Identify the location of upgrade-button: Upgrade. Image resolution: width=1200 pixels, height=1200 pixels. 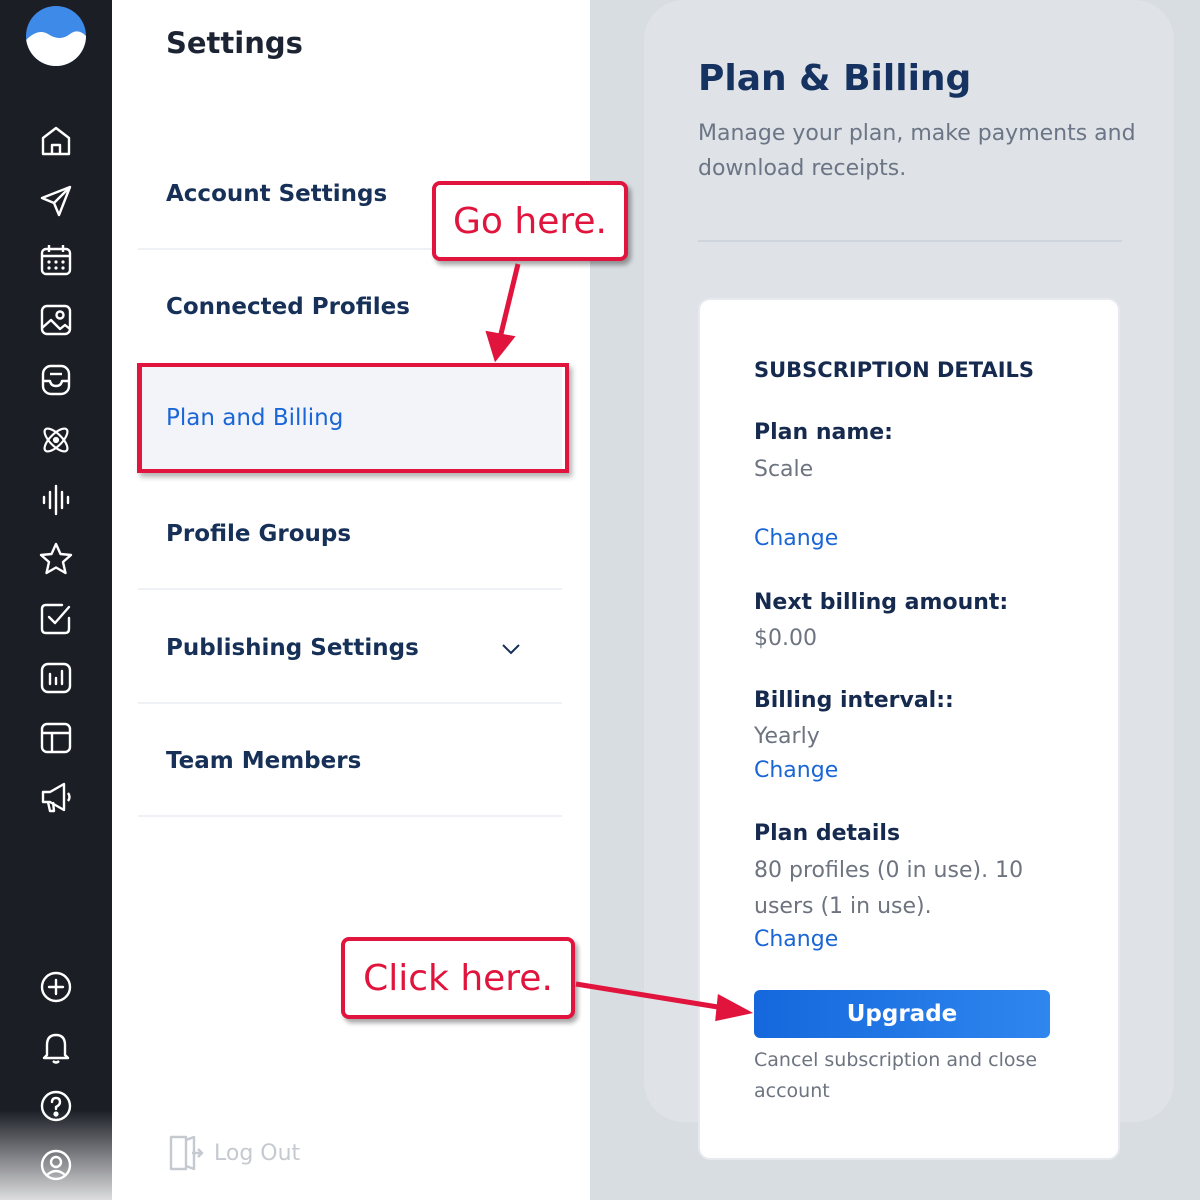
(902, 1014).